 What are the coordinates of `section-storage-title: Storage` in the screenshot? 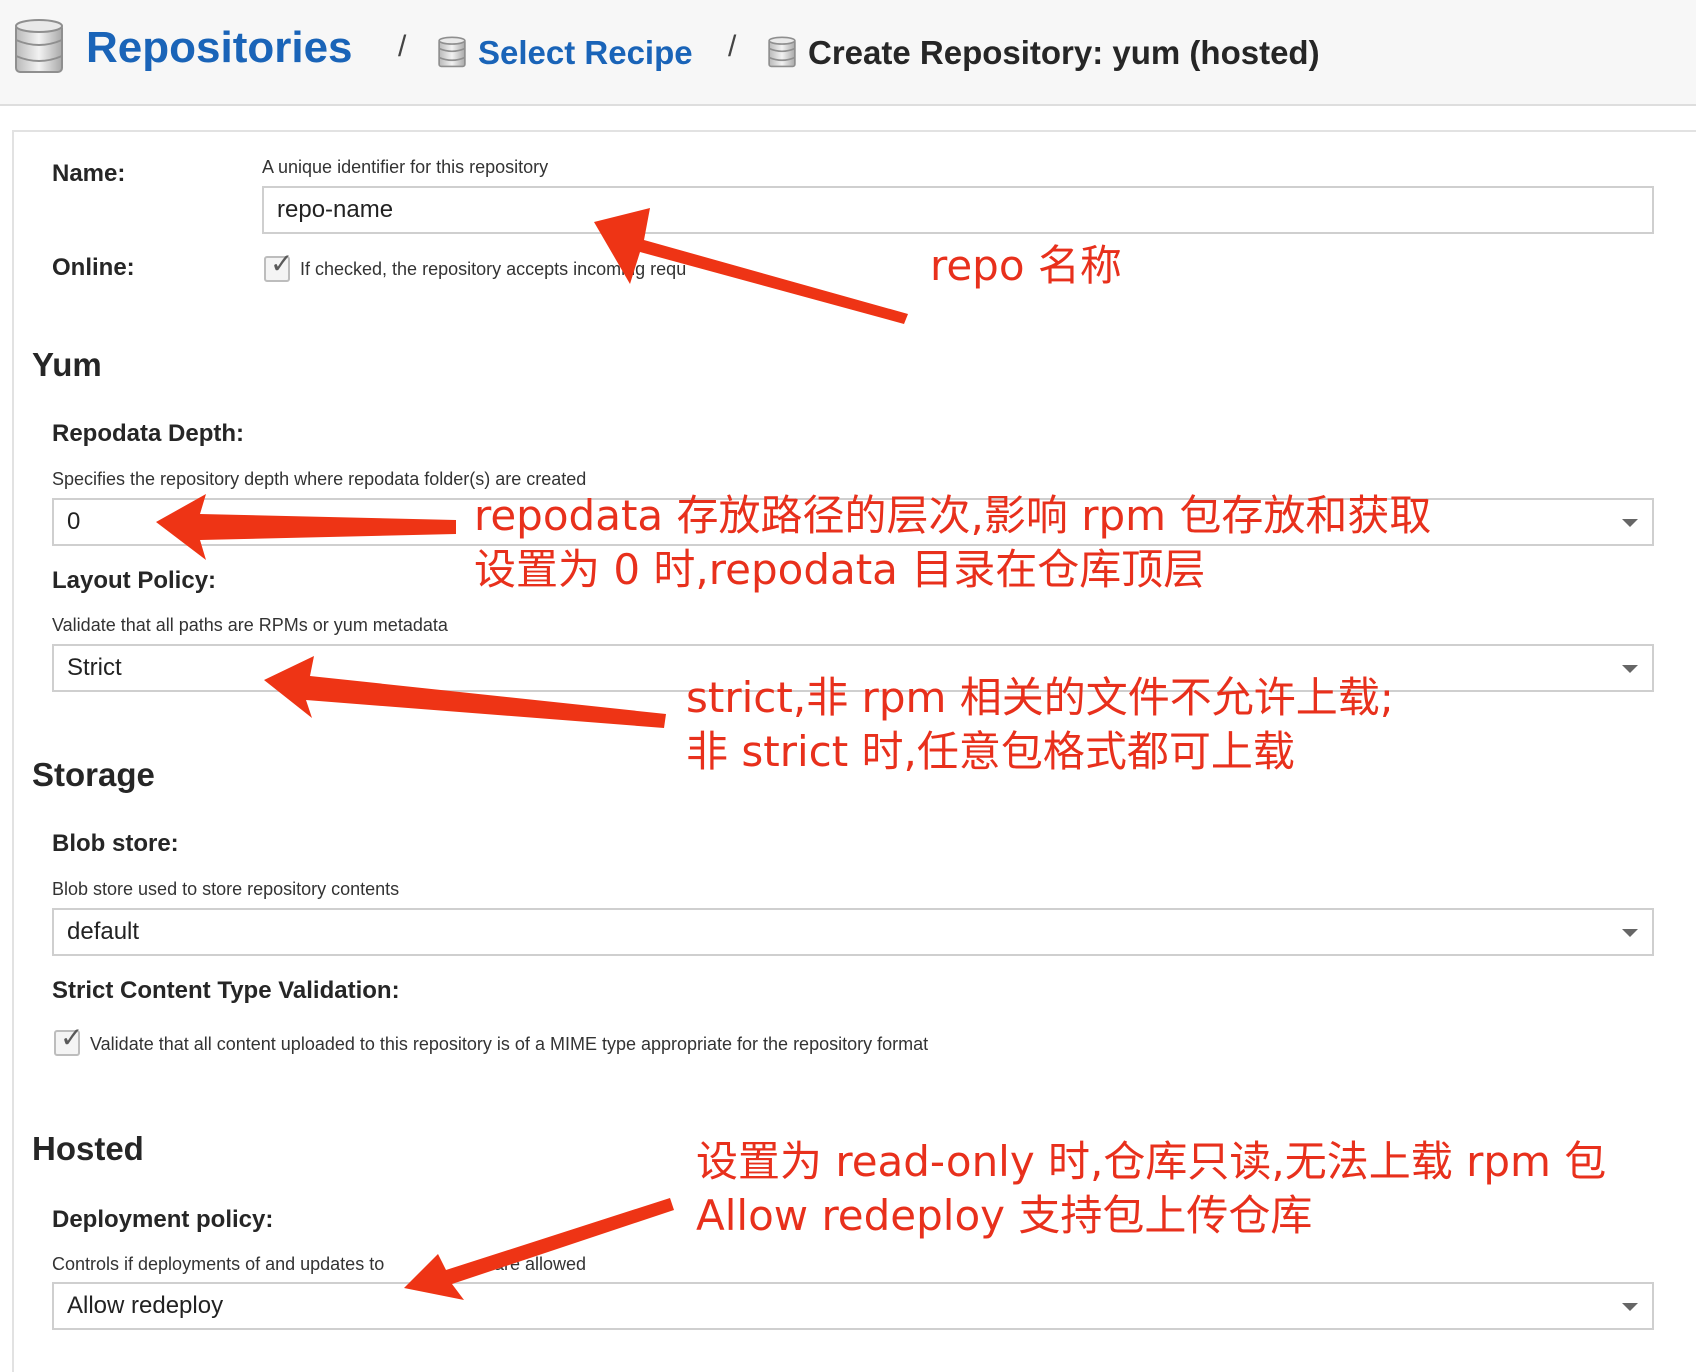 It's located at (93, 774).